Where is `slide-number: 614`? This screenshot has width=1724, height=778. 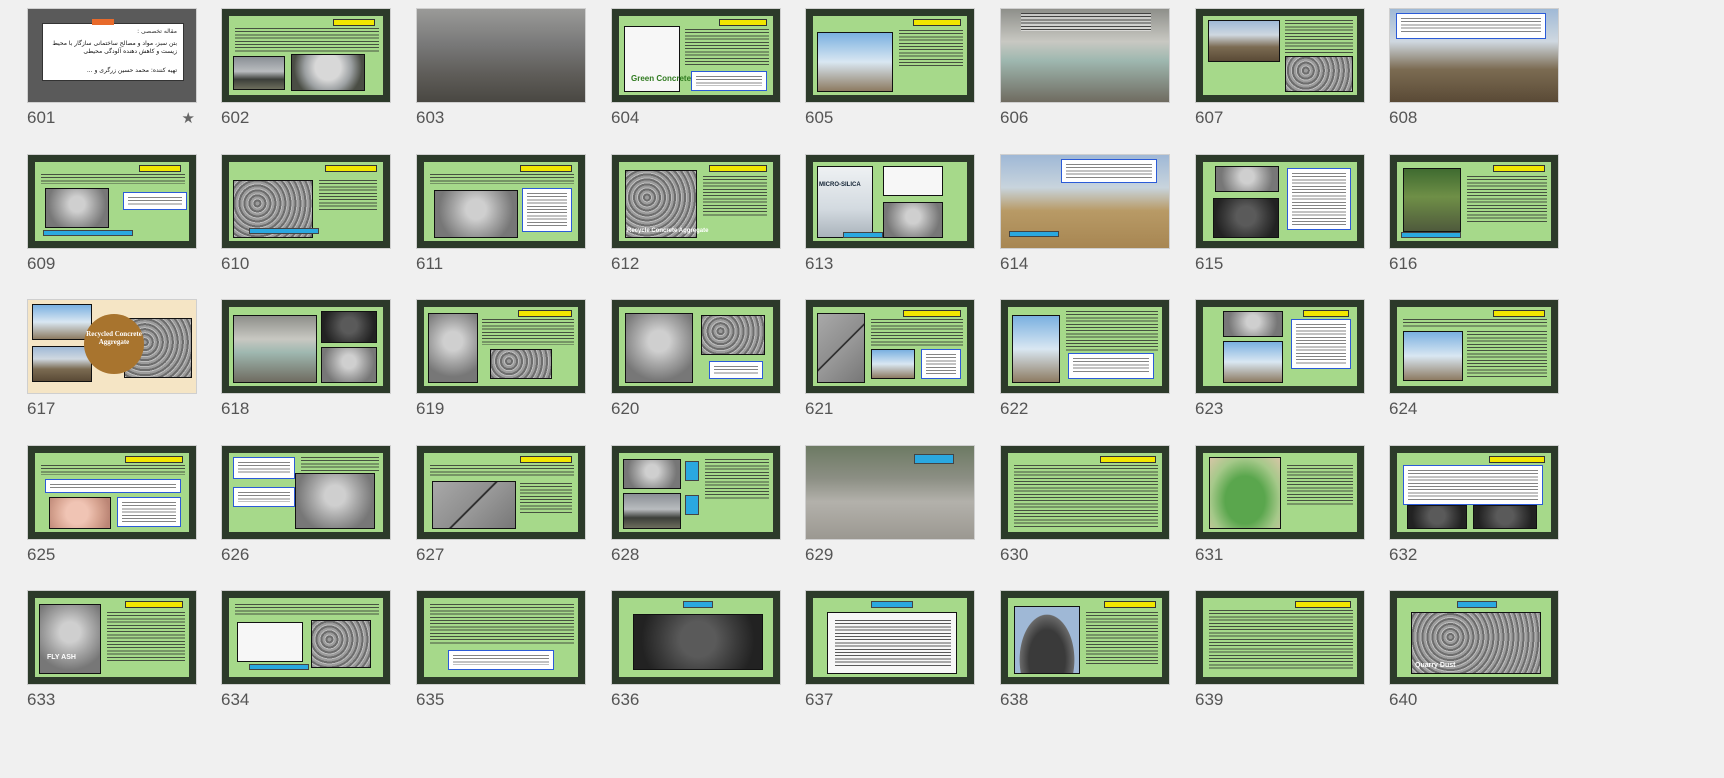
slide-number: 614 is located at coordinates (1014, 263).